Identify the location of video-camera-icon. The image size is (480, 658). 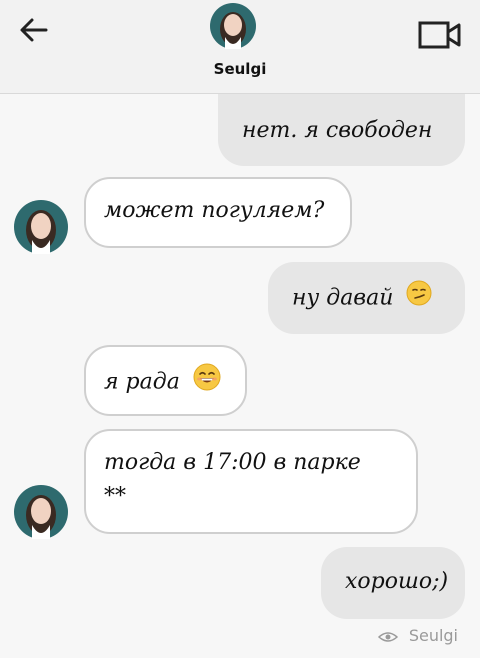
(439, 35).